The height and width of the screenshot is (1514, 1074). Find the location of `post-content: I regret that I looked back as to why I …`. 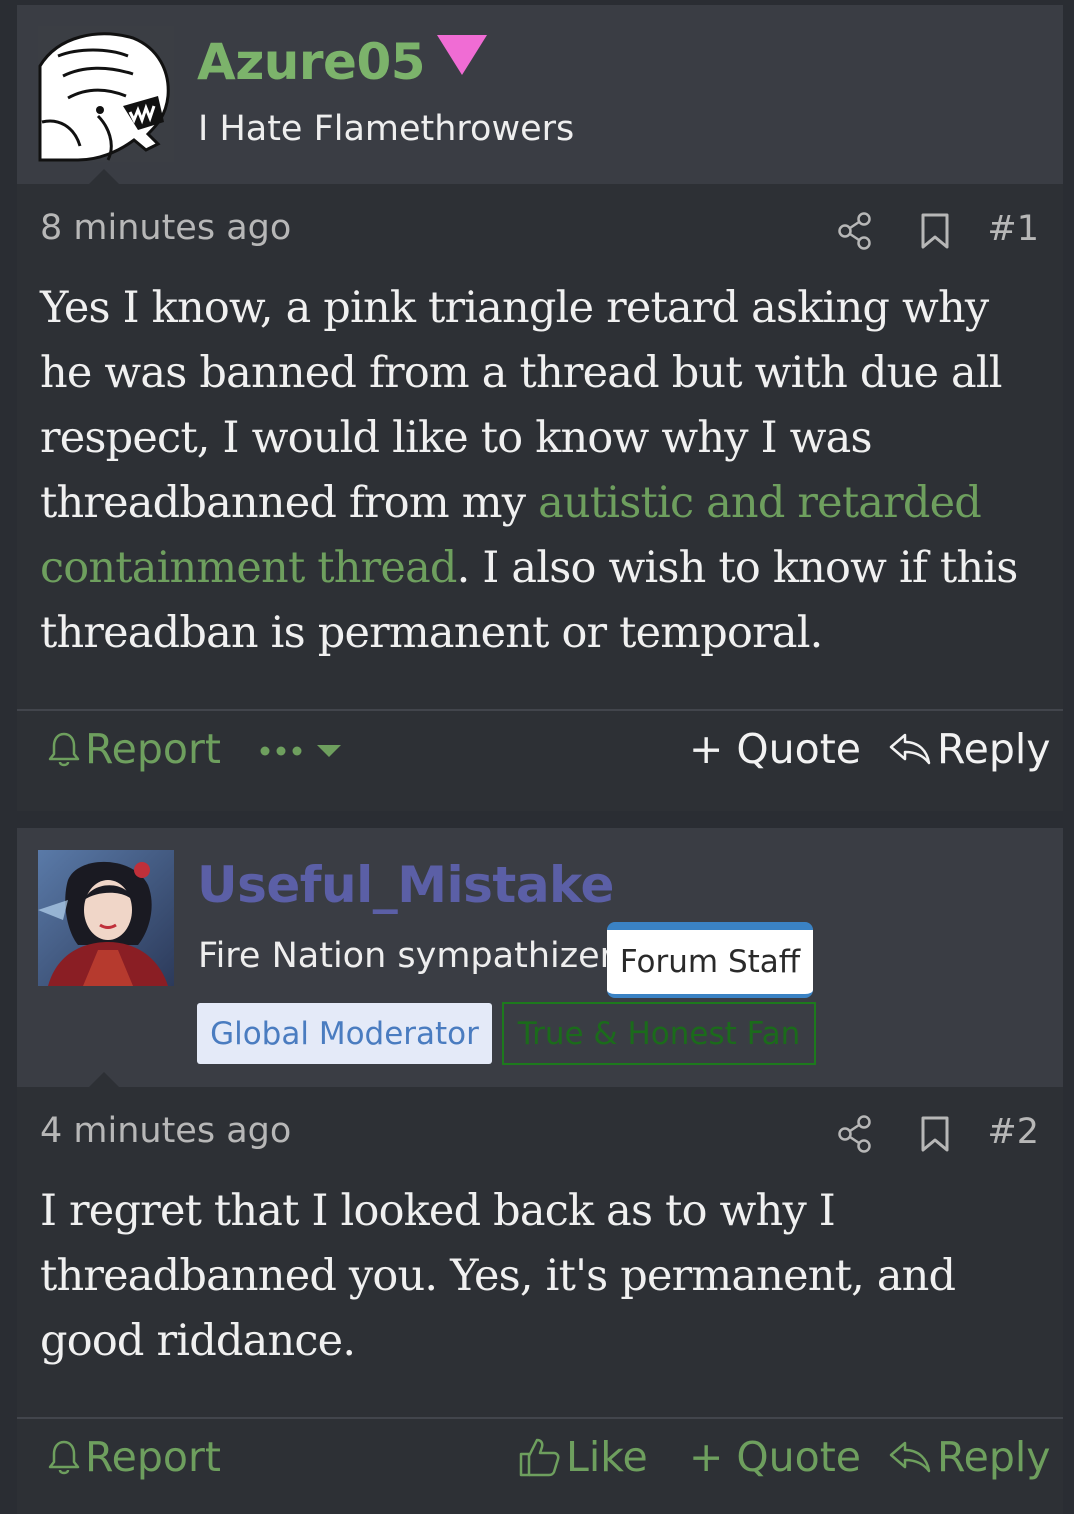

post-content: I regret that I looked back as to why I … is located at coordinates (498, 1276).